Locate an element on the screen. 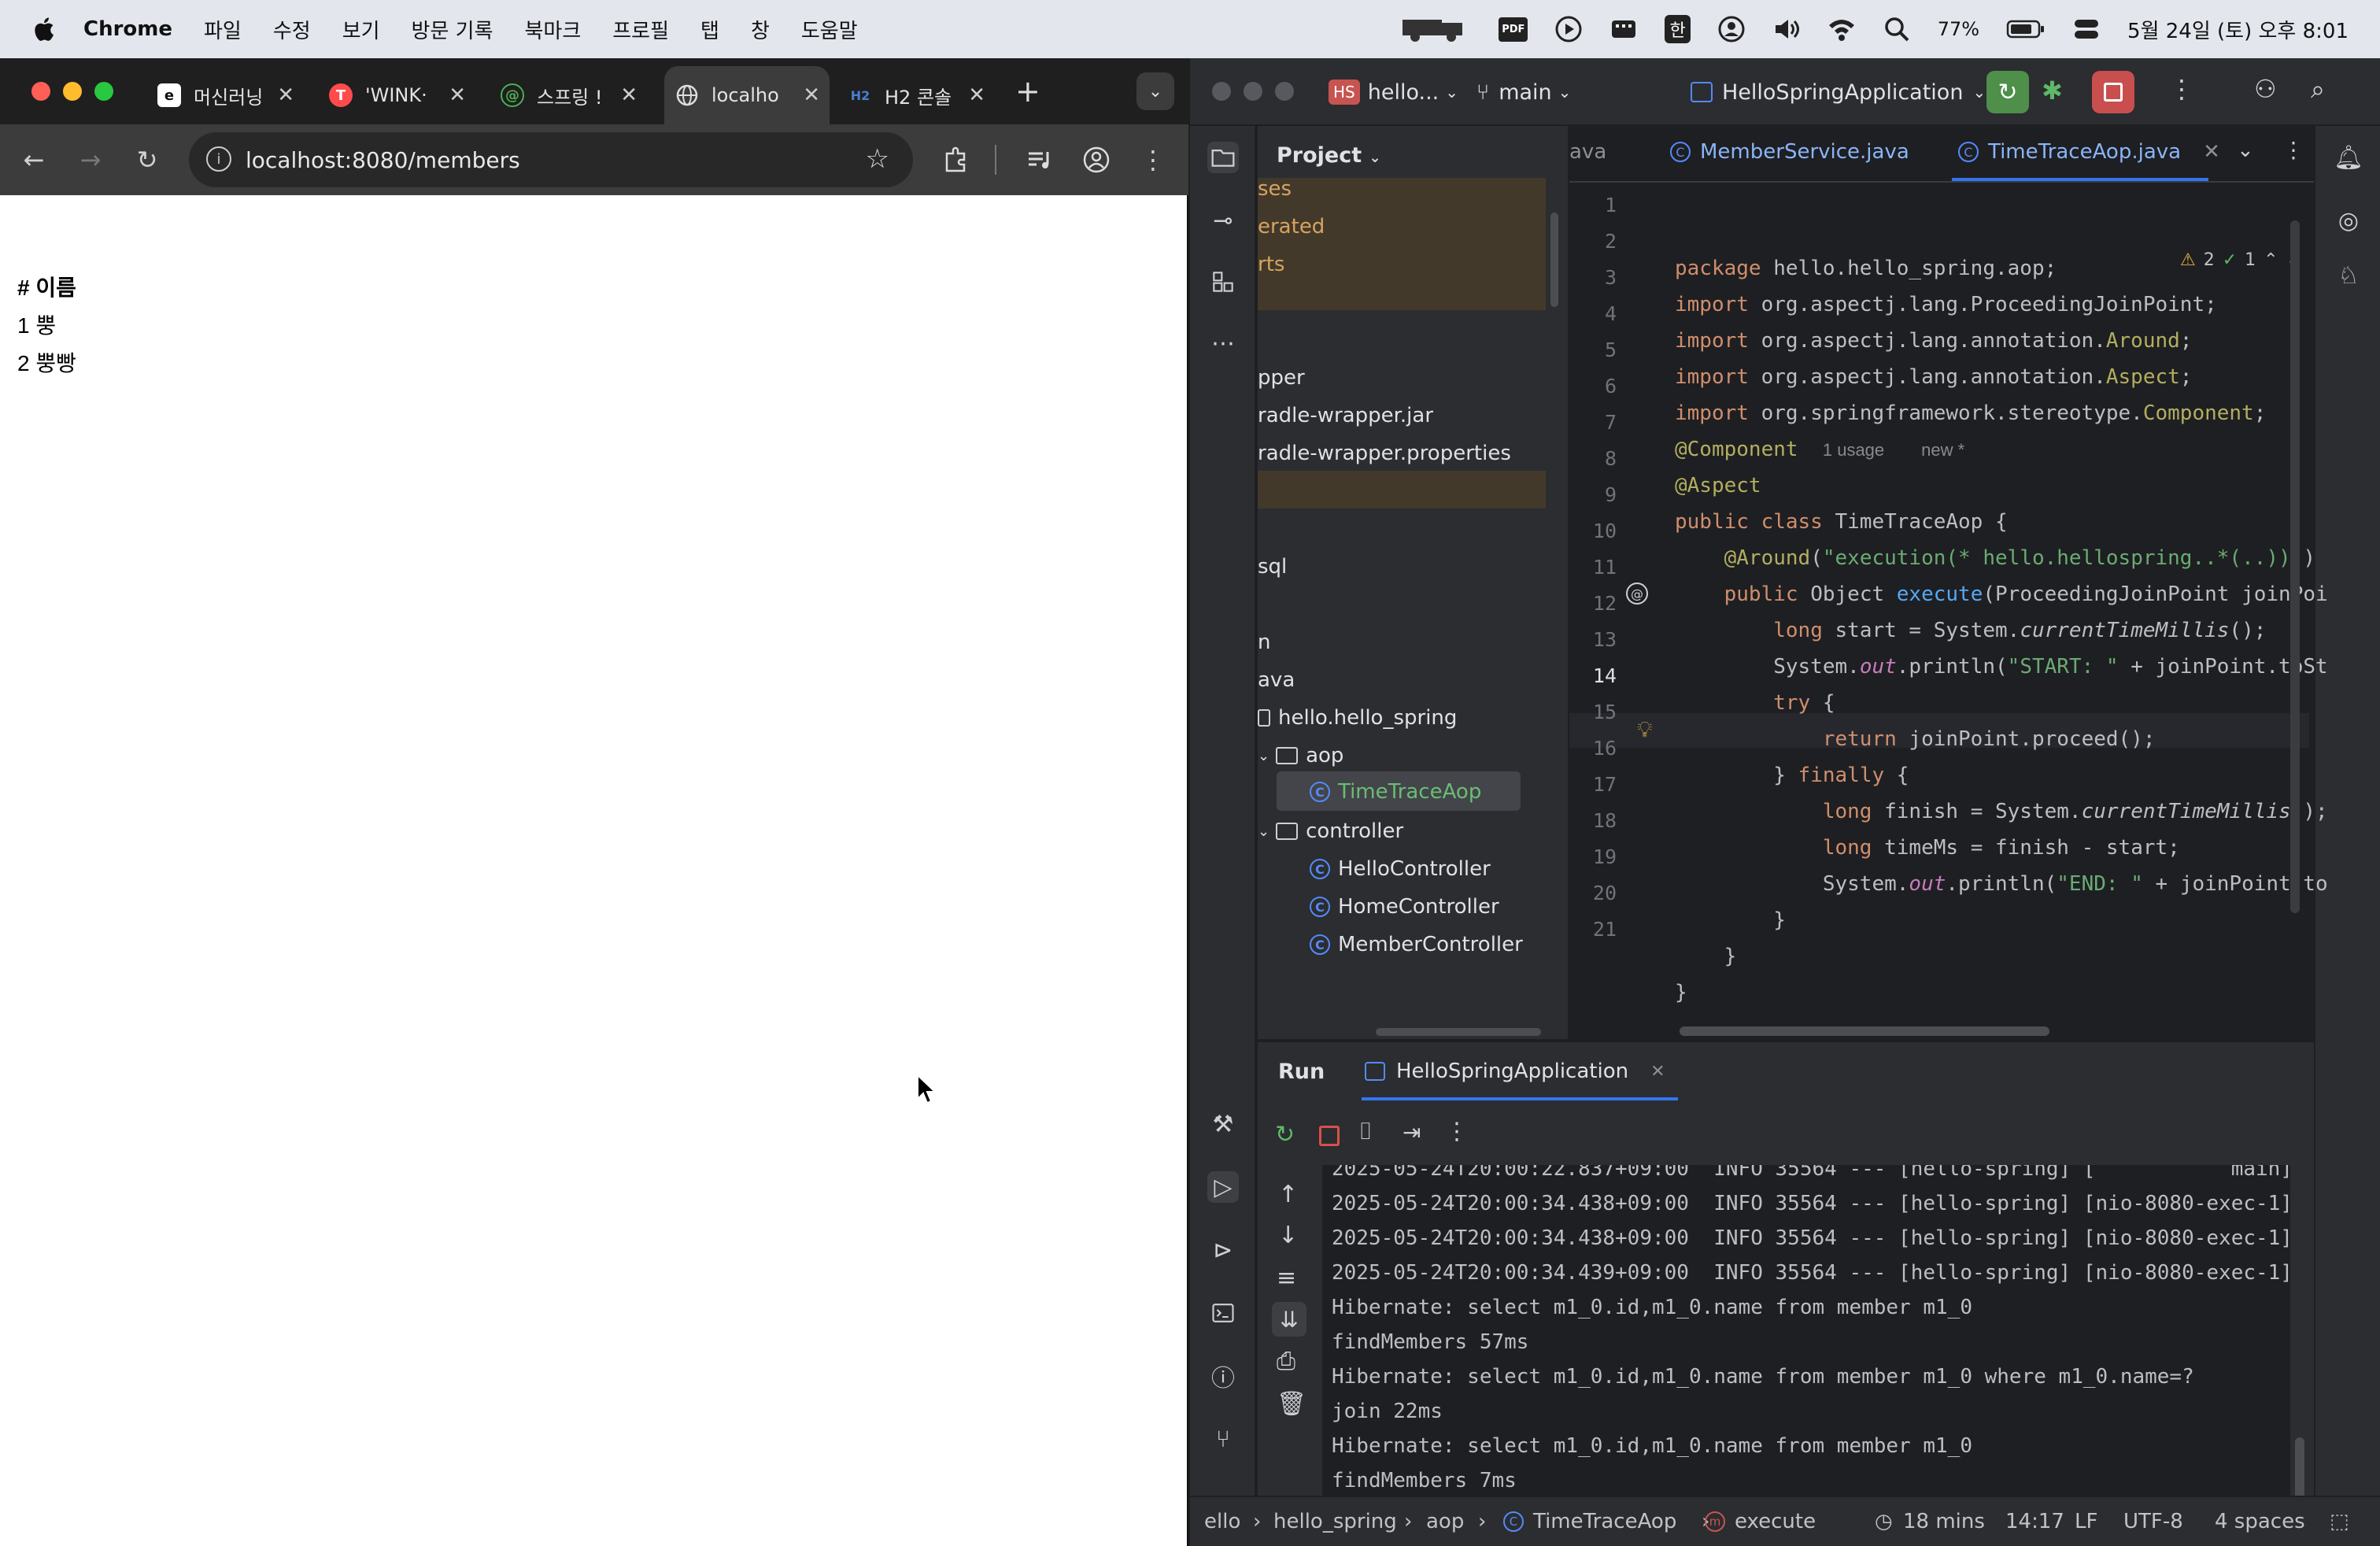 The height and width of the screenshot is (1546, 2380). tree-item: rts is located at coordinates (1271, 264).